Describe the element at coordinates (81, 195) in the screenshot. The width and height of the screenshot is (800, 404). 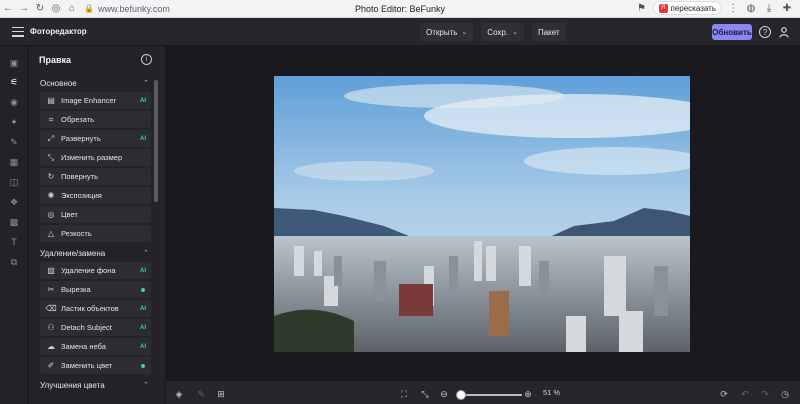
I see `tool-label: Экспозиция` at that location.